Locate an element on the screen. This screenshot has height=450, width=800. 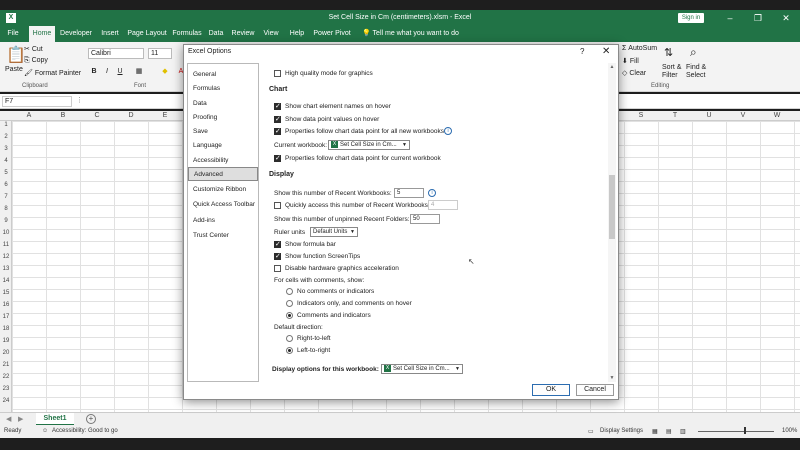
column-header: E is located at coordinates (165, 115).